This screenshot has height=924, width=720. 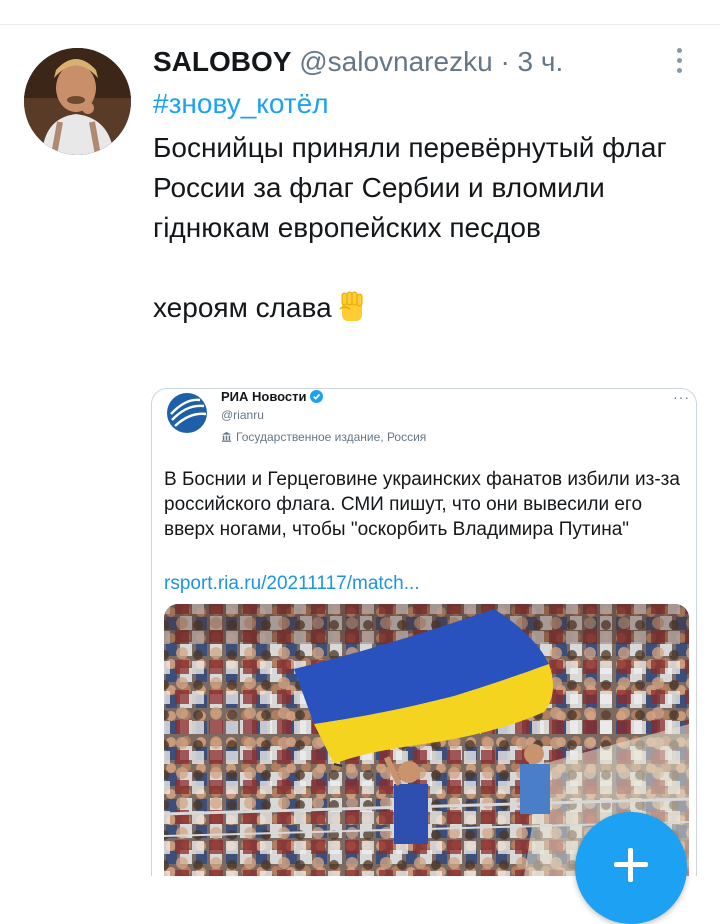 I want to click on compose-tweet-button, so click(x=631, y=868).